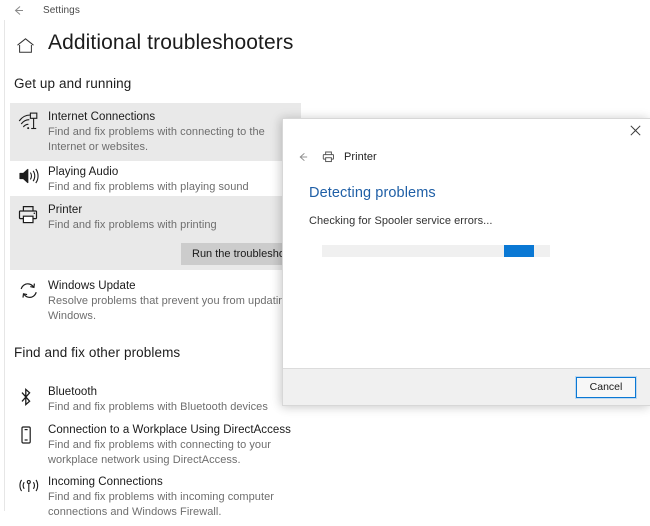 The image size is (650, 526). I want to click on troubleshooter-name: Internet Connections, so click(102, 117).